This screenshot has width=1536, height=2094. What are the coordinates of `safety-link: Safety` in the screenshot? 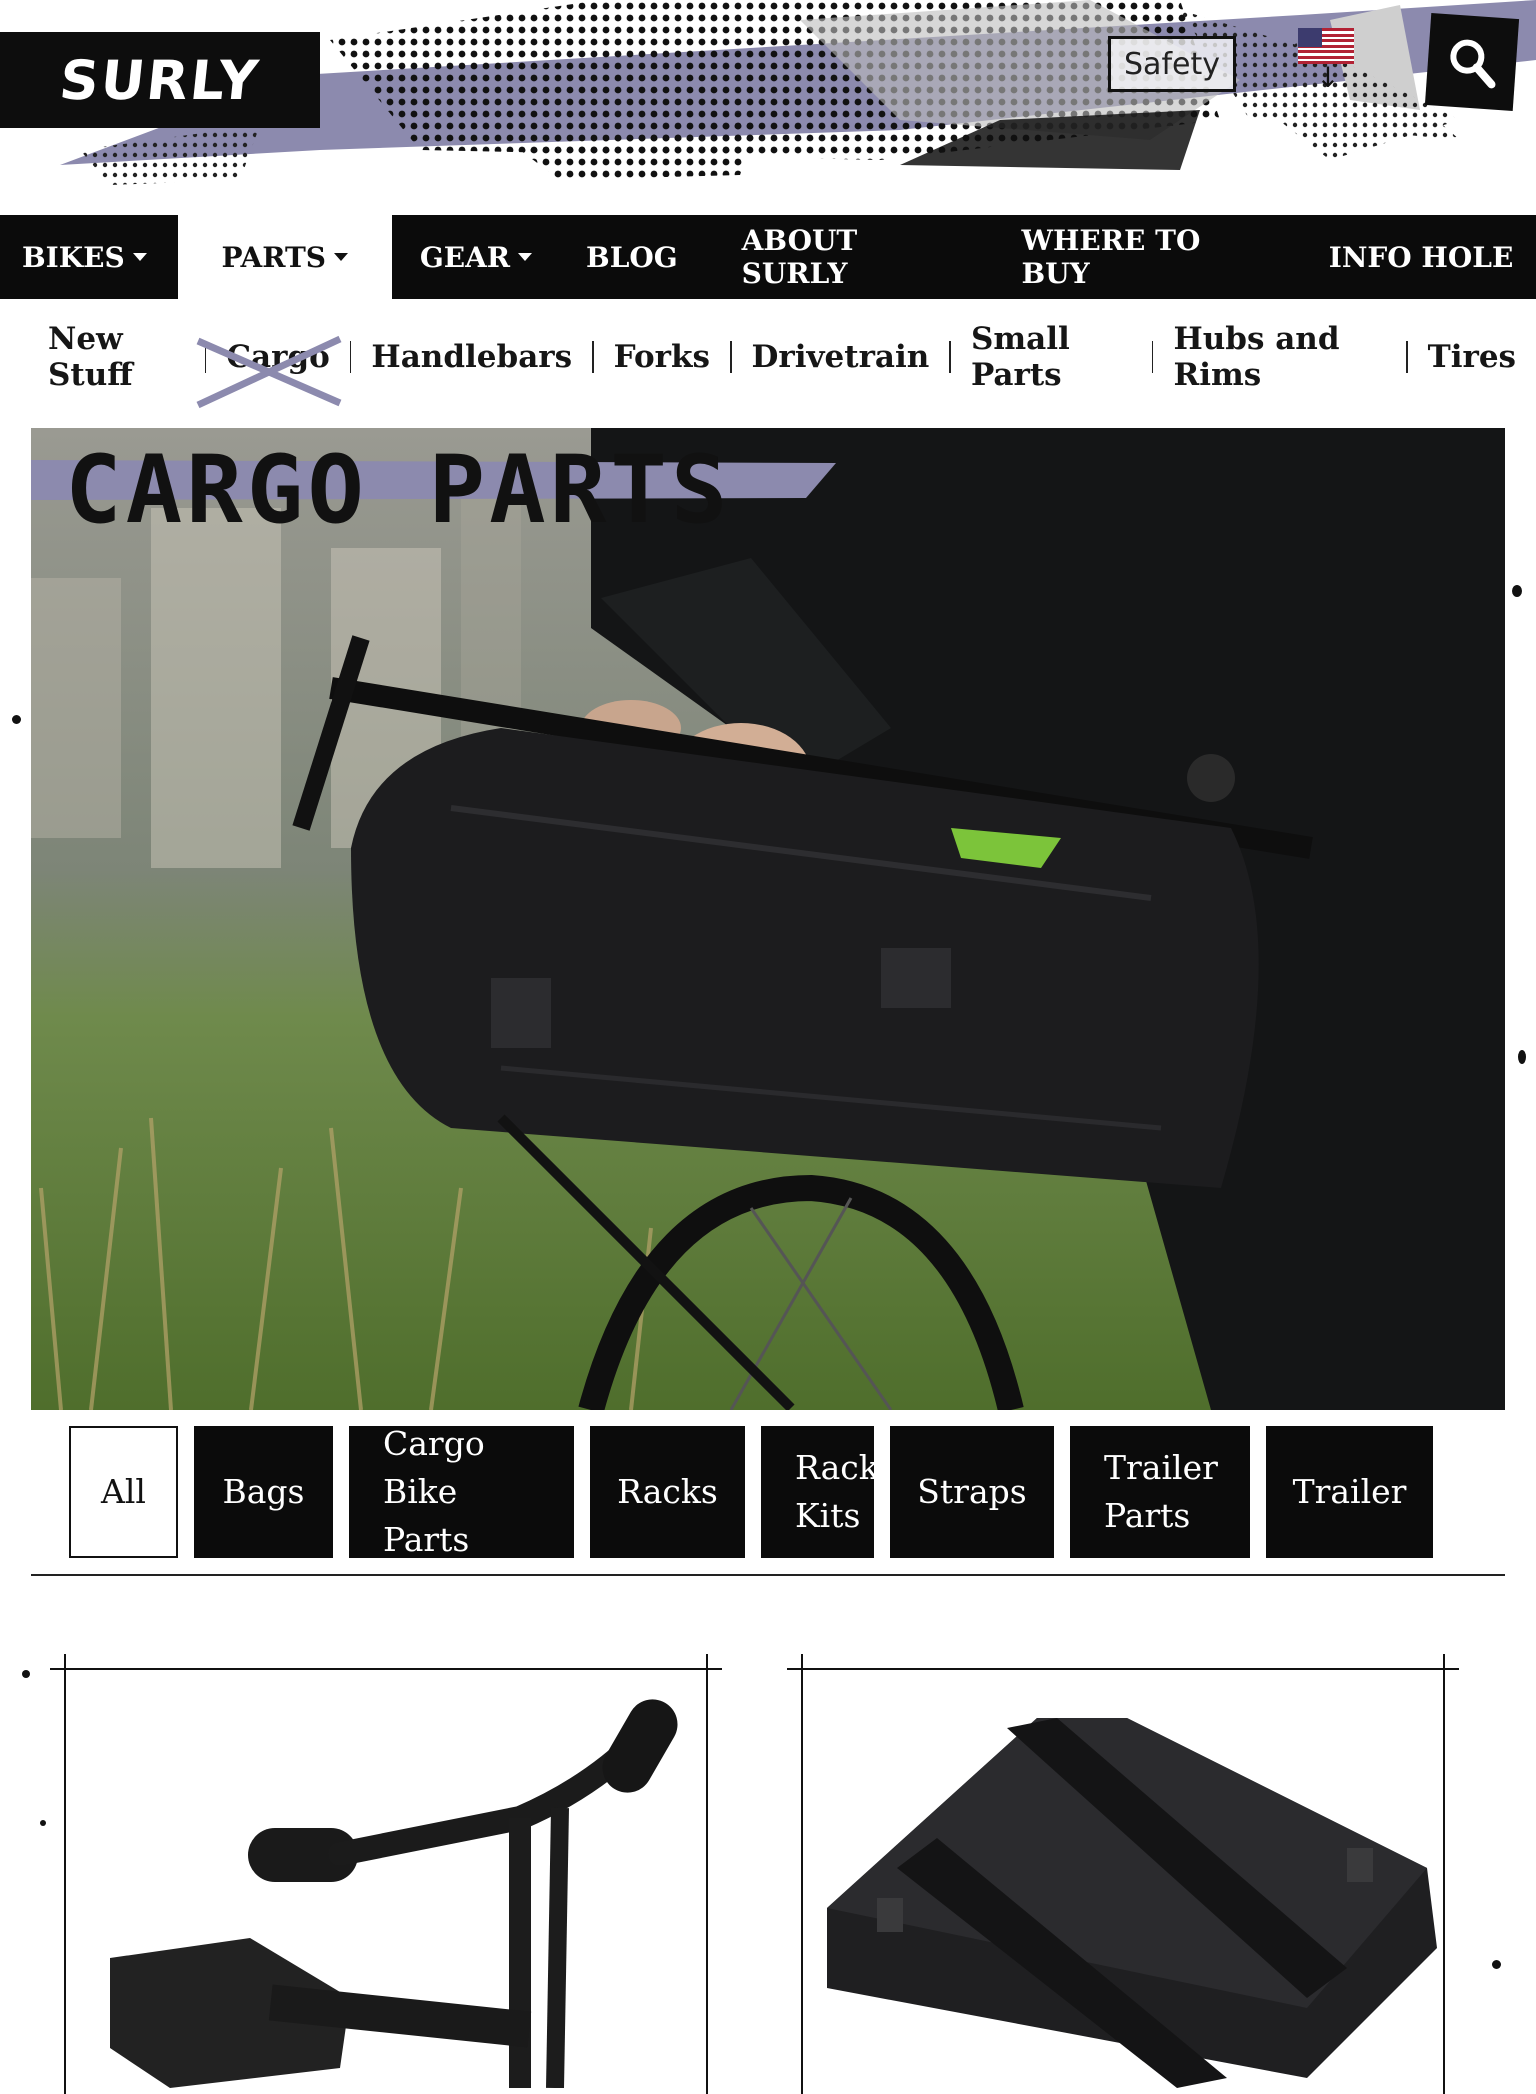 It's located at (1172, 64).